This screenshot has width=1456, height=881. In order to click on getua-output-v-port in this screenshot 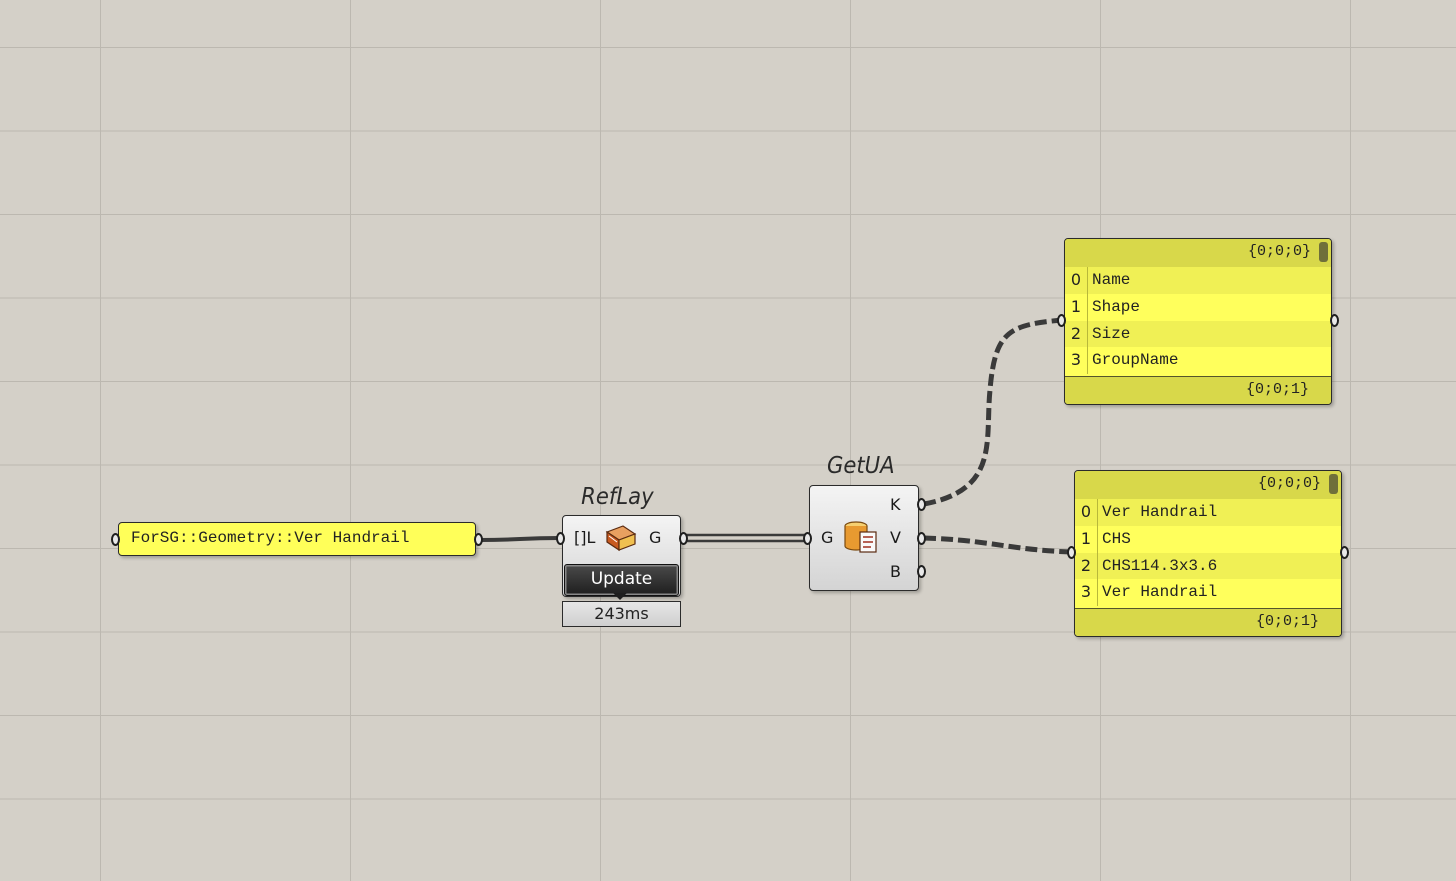, I will do `click(921, 538)`.